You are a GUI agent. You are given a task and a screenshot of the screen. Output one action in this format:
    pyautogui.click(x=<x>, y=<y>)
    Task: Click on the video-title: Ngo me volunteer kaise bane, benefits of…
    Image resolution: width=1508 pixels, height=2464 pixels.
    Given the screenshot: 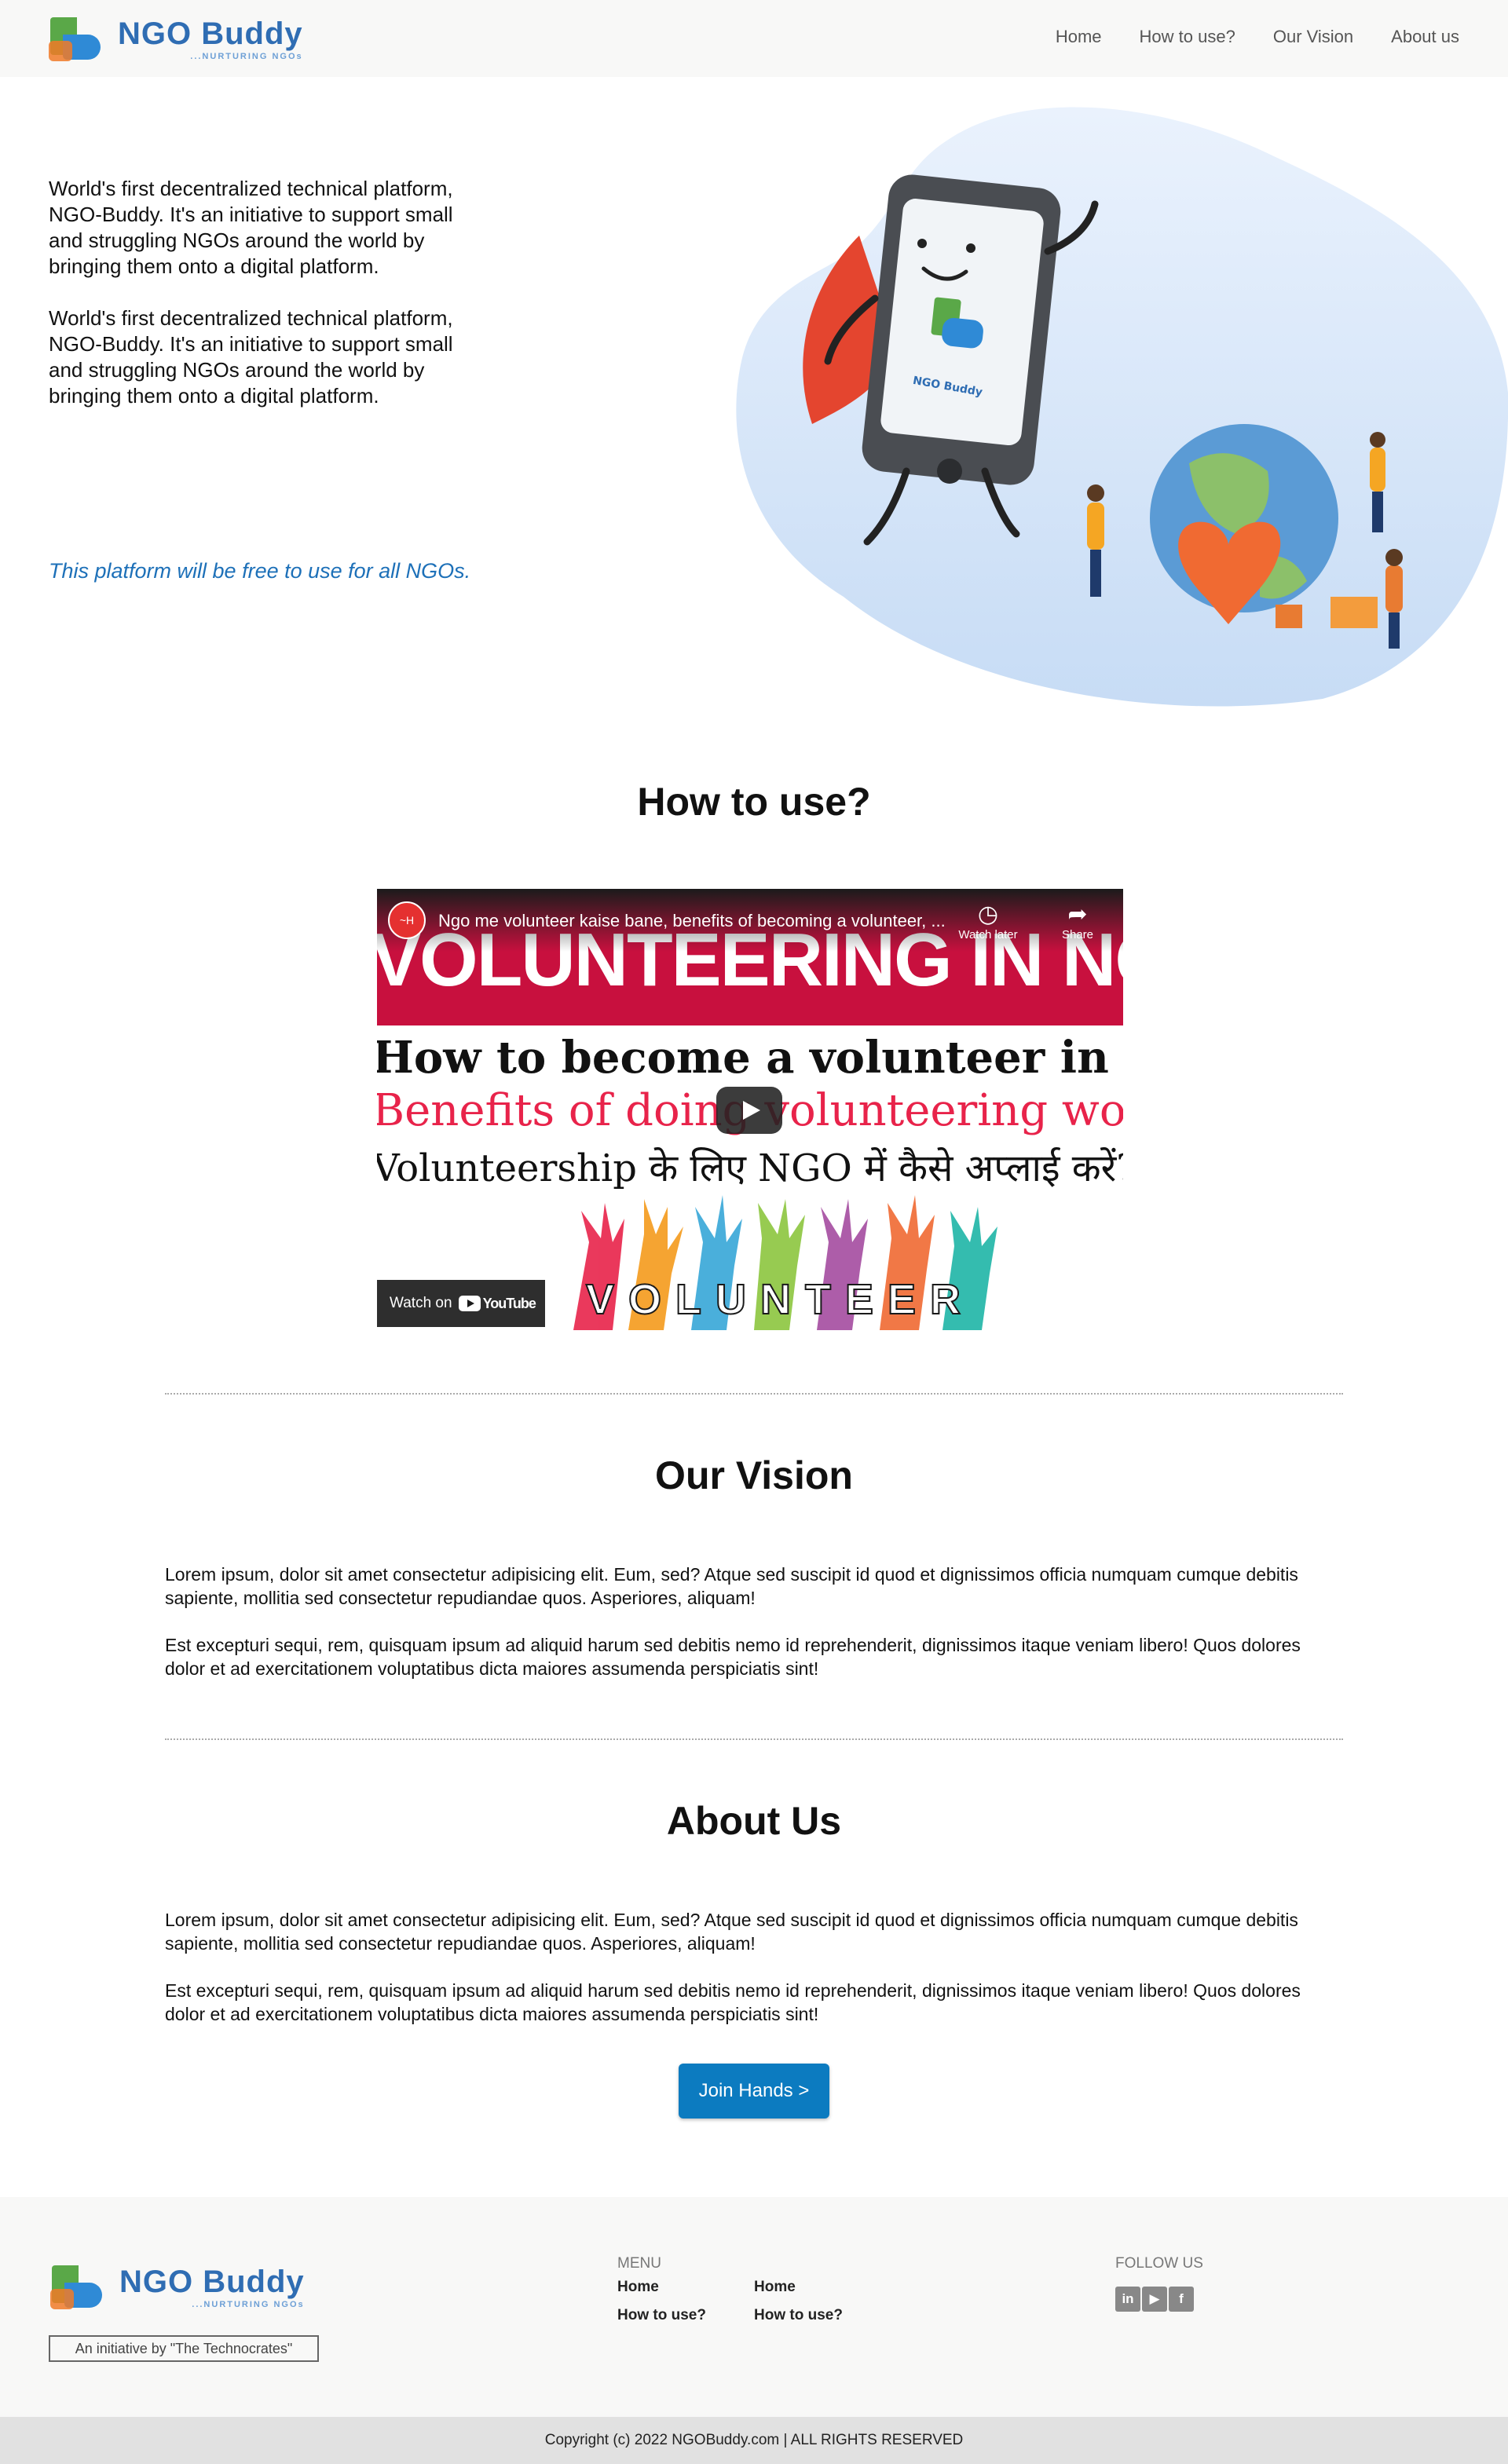 What is the action you would take?
    pyautogui.click(x=692, y=921)
    